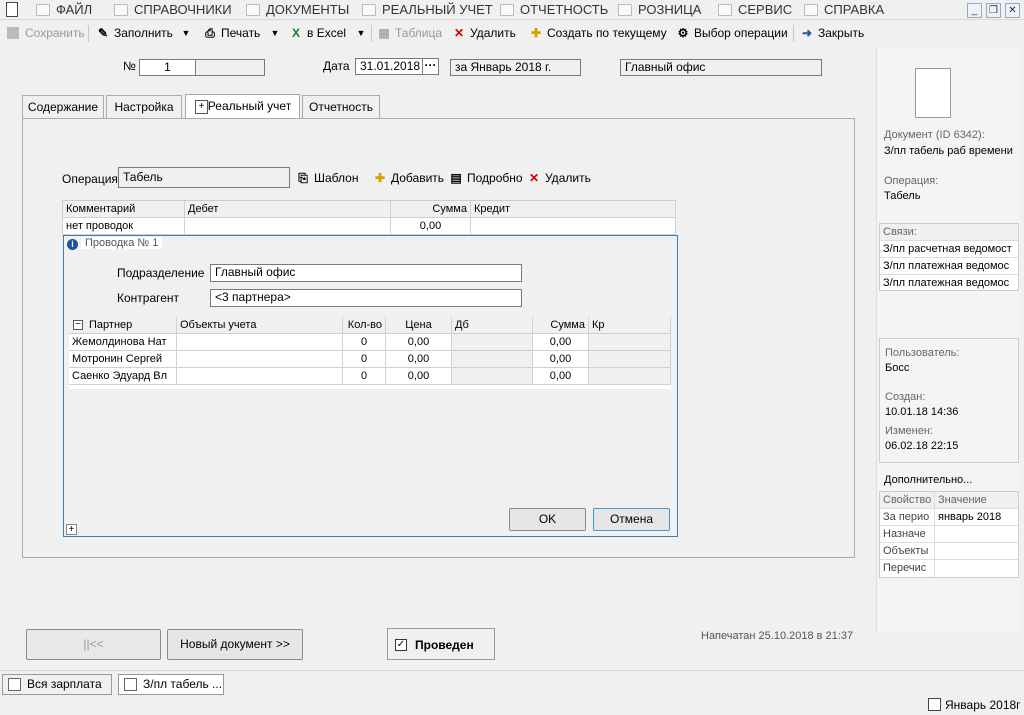 The height and width of the screenshot is (715, 1024). What do you see at coordinates (12, 9) in the screenshot?
I see `document-icon` at bounding box center [12, 9].